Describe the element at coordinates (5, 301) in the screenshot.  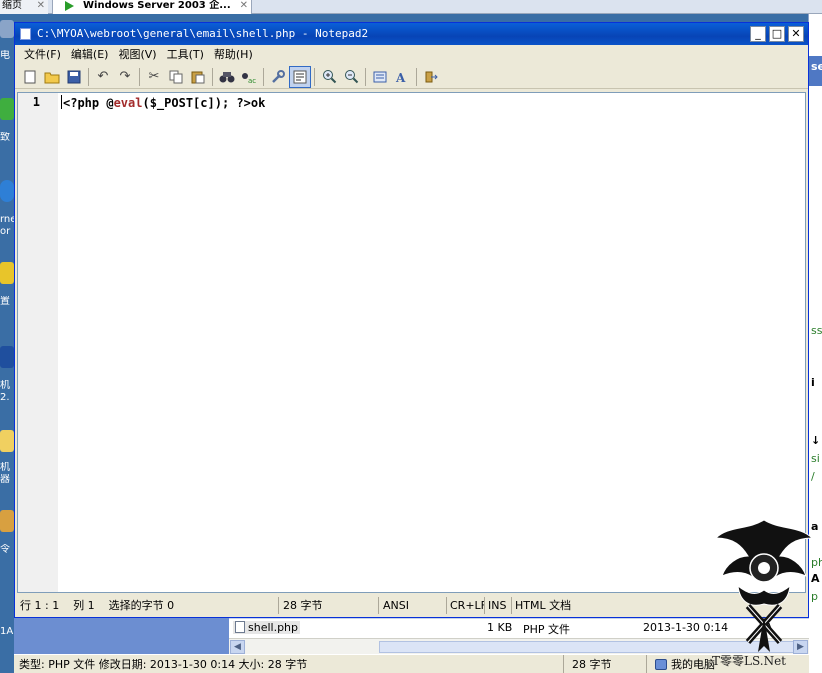
I see `desktop-label: 置` at that location.